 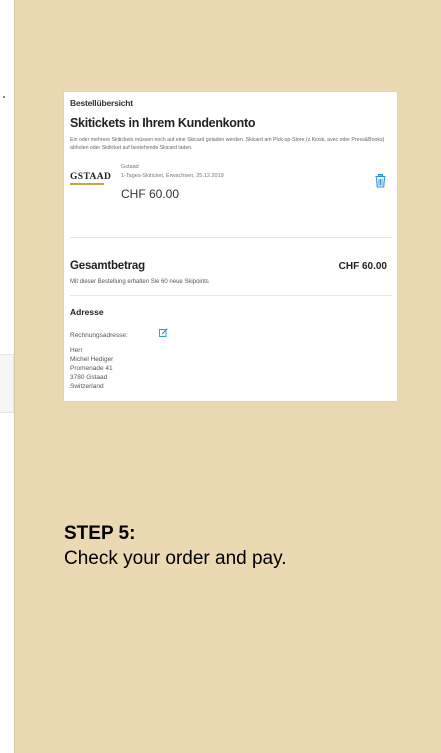 What do you see at coordinates (150, 194) in the screenshot?
I see `ticket-price: CHF 60.00` at bounding box center [150, 194].